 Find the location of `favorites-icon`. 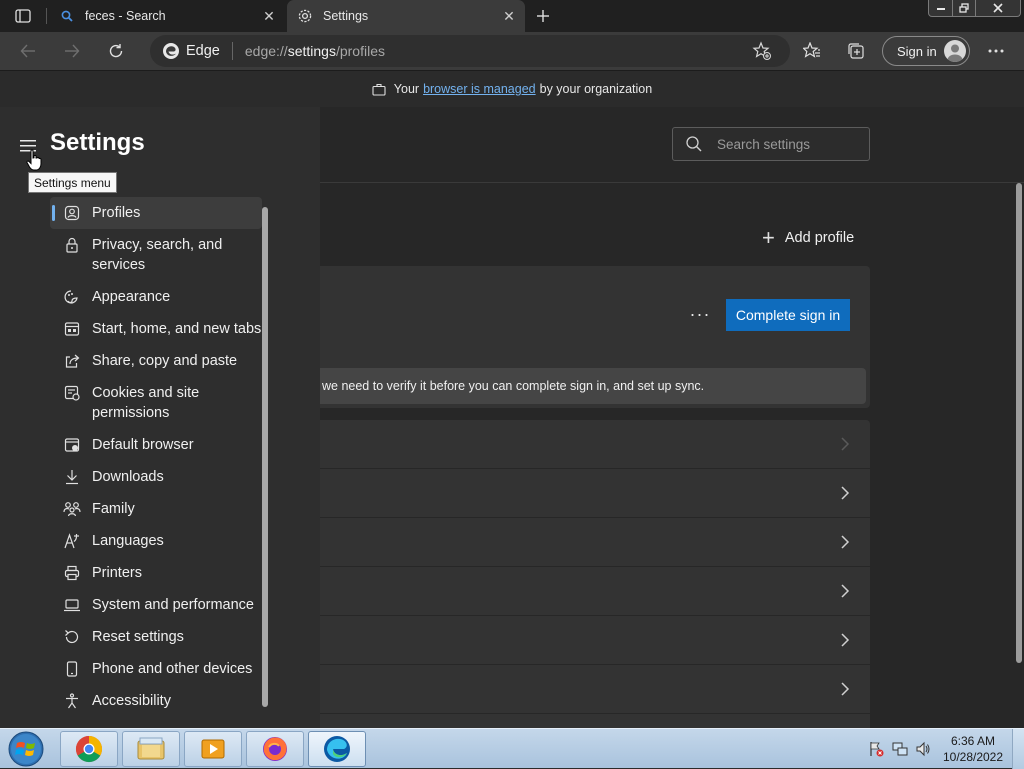

favorites-icon is located at coordinates (811, 50).